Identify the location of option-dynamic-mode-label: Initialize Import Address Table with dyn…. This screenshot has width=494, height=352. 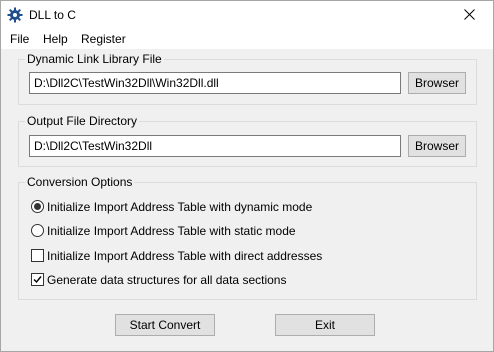
(180, 207).